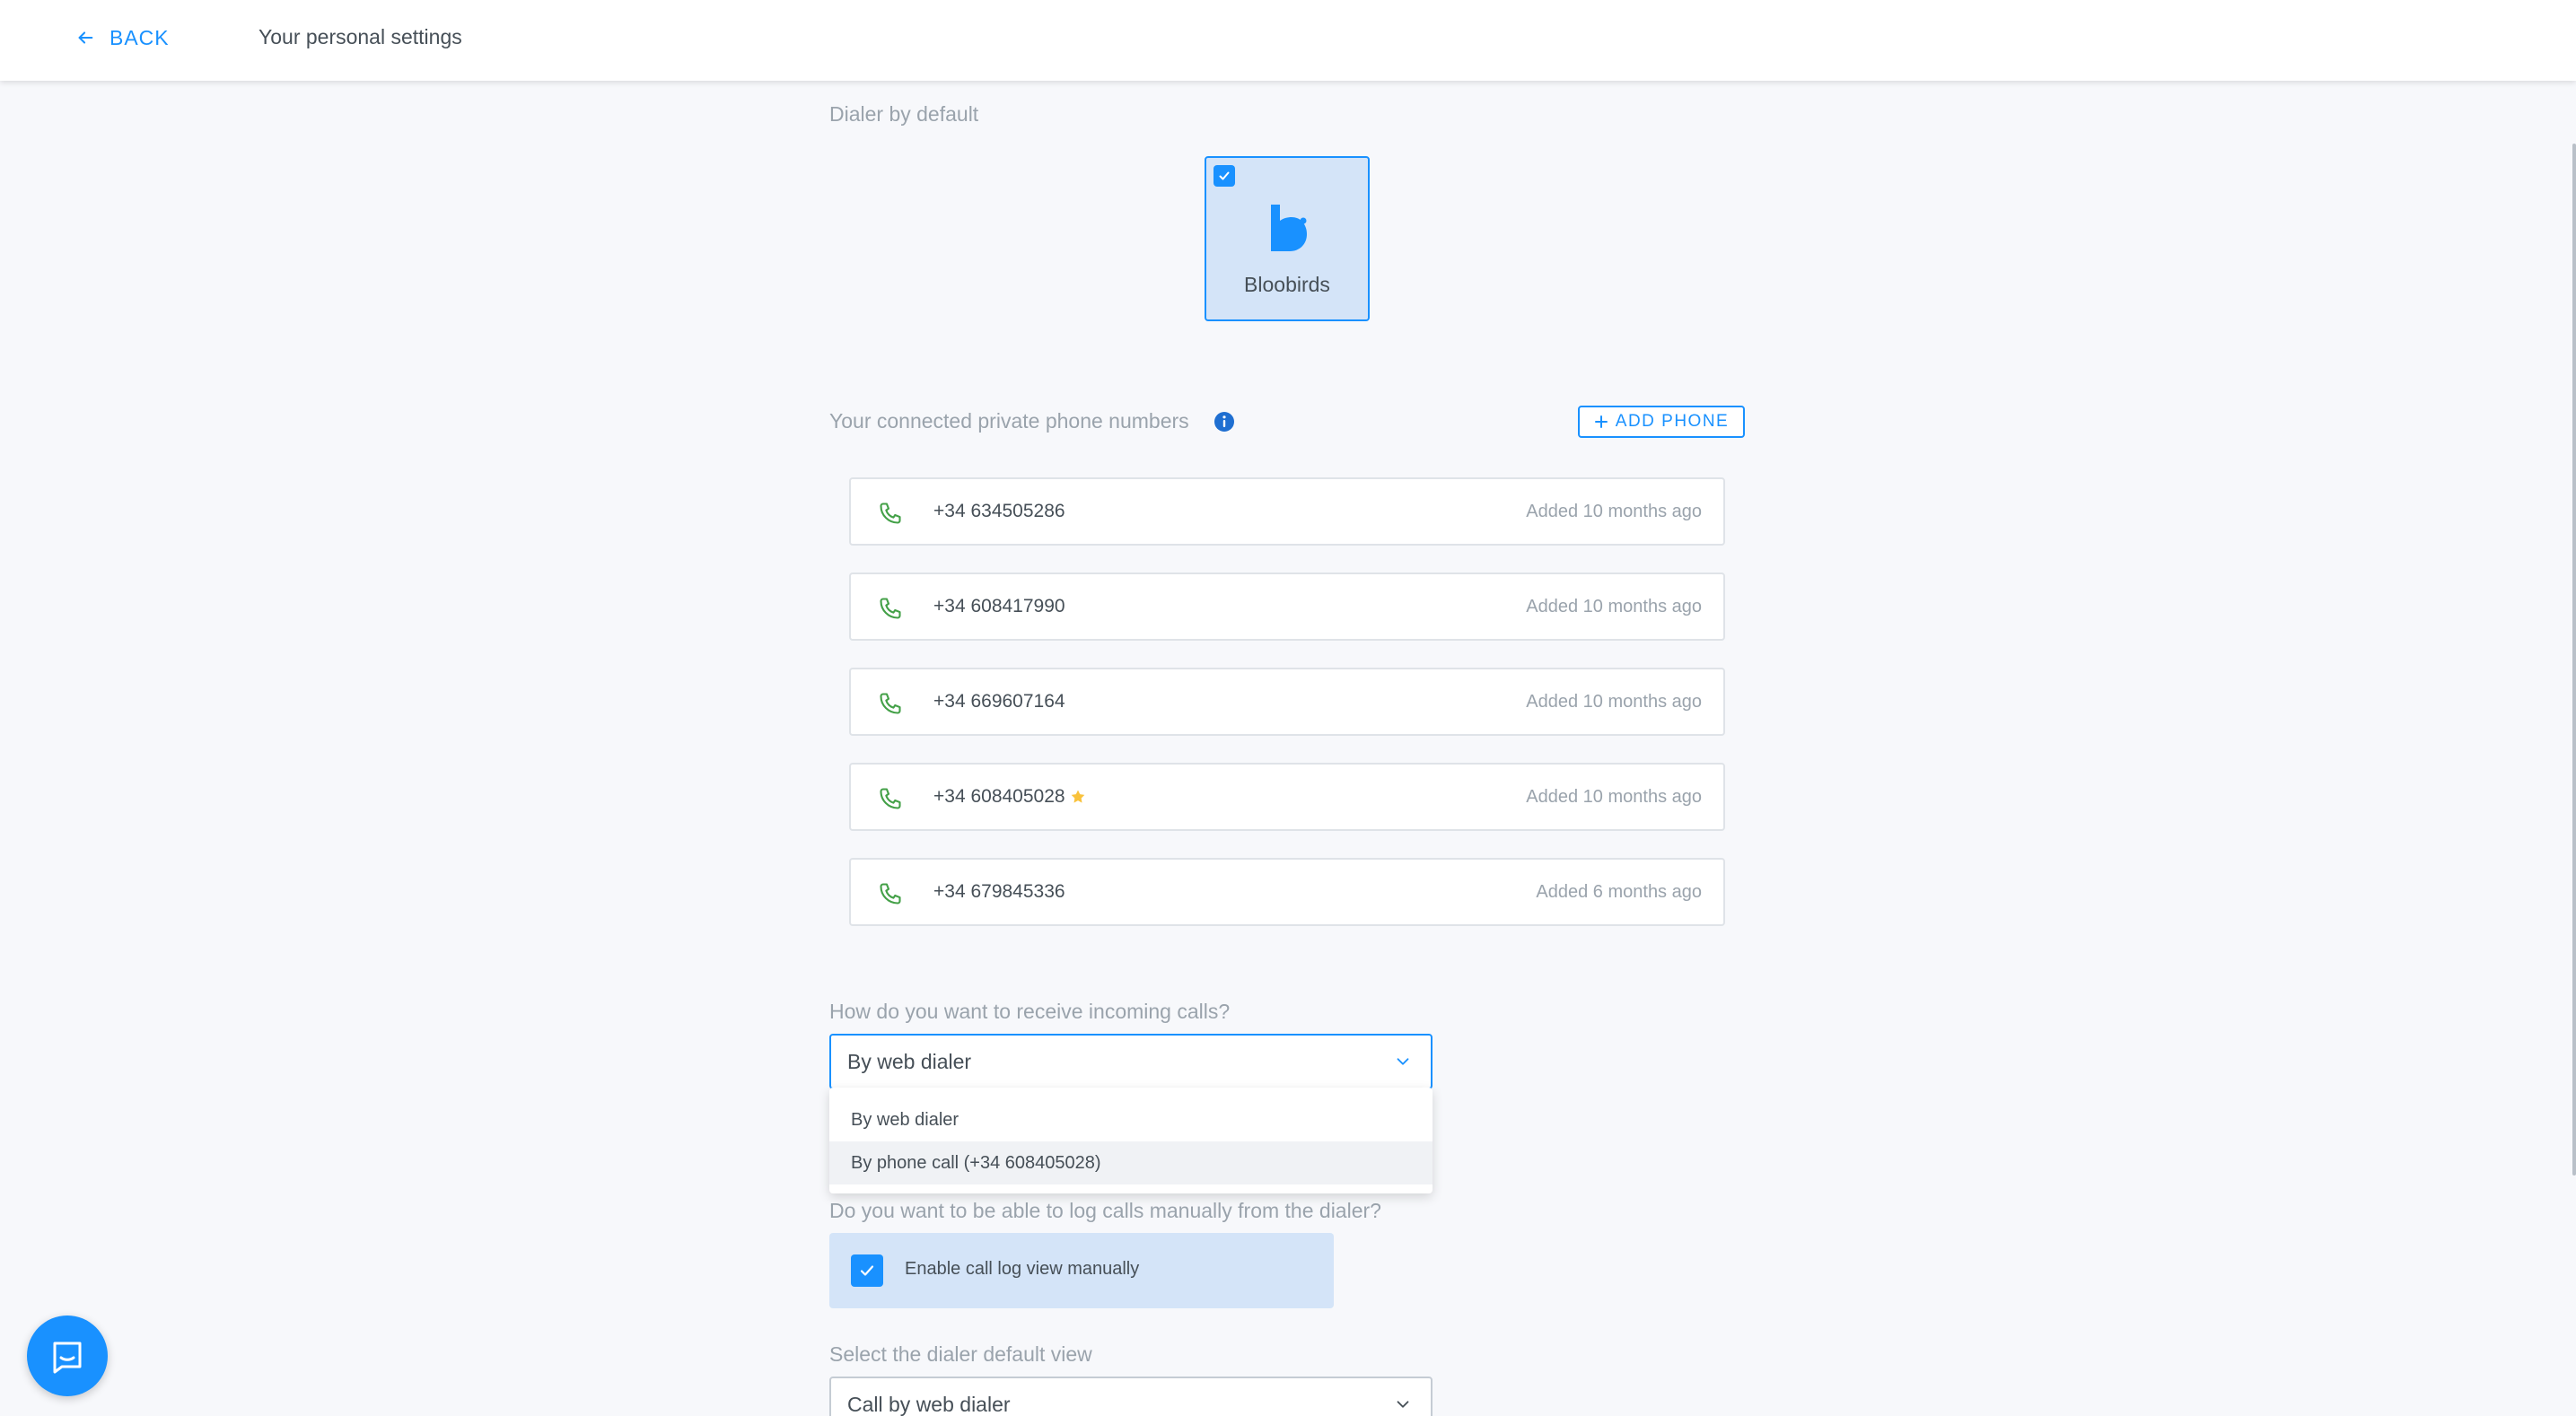  Describe the element at coordinates (904, 114) in the screenshot. I see `dialer-section-label: Dialer by default` at that location.